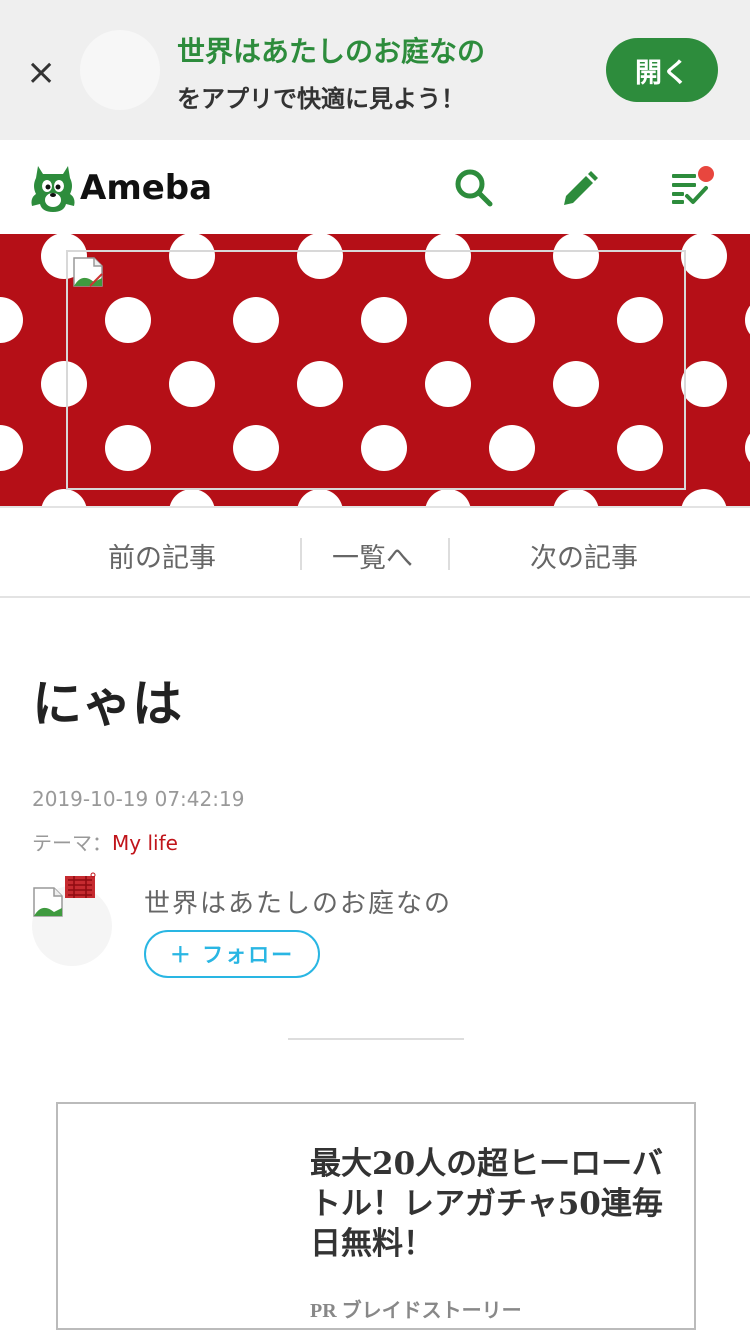 This screenshot has width=750, height=1334. I want to click on ameba-mascot-icon, so click(53, 189).